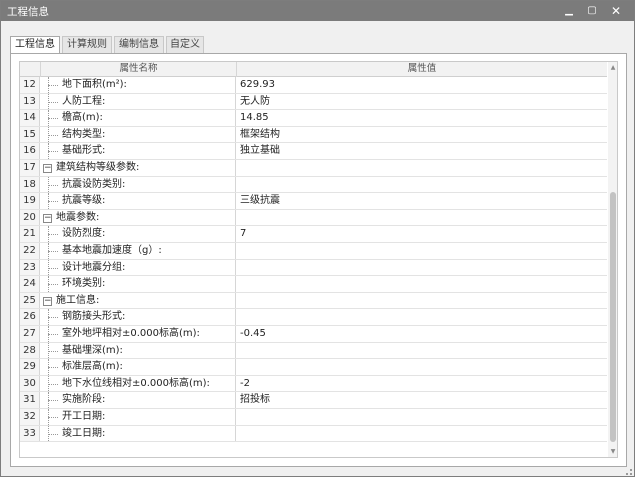 The width and height of the screenshot is (635, 477). Describe the element at coordinates (138, 251) in the screenshot. I see `property-name-cell: 基本地震加速度（g）:` at that location.